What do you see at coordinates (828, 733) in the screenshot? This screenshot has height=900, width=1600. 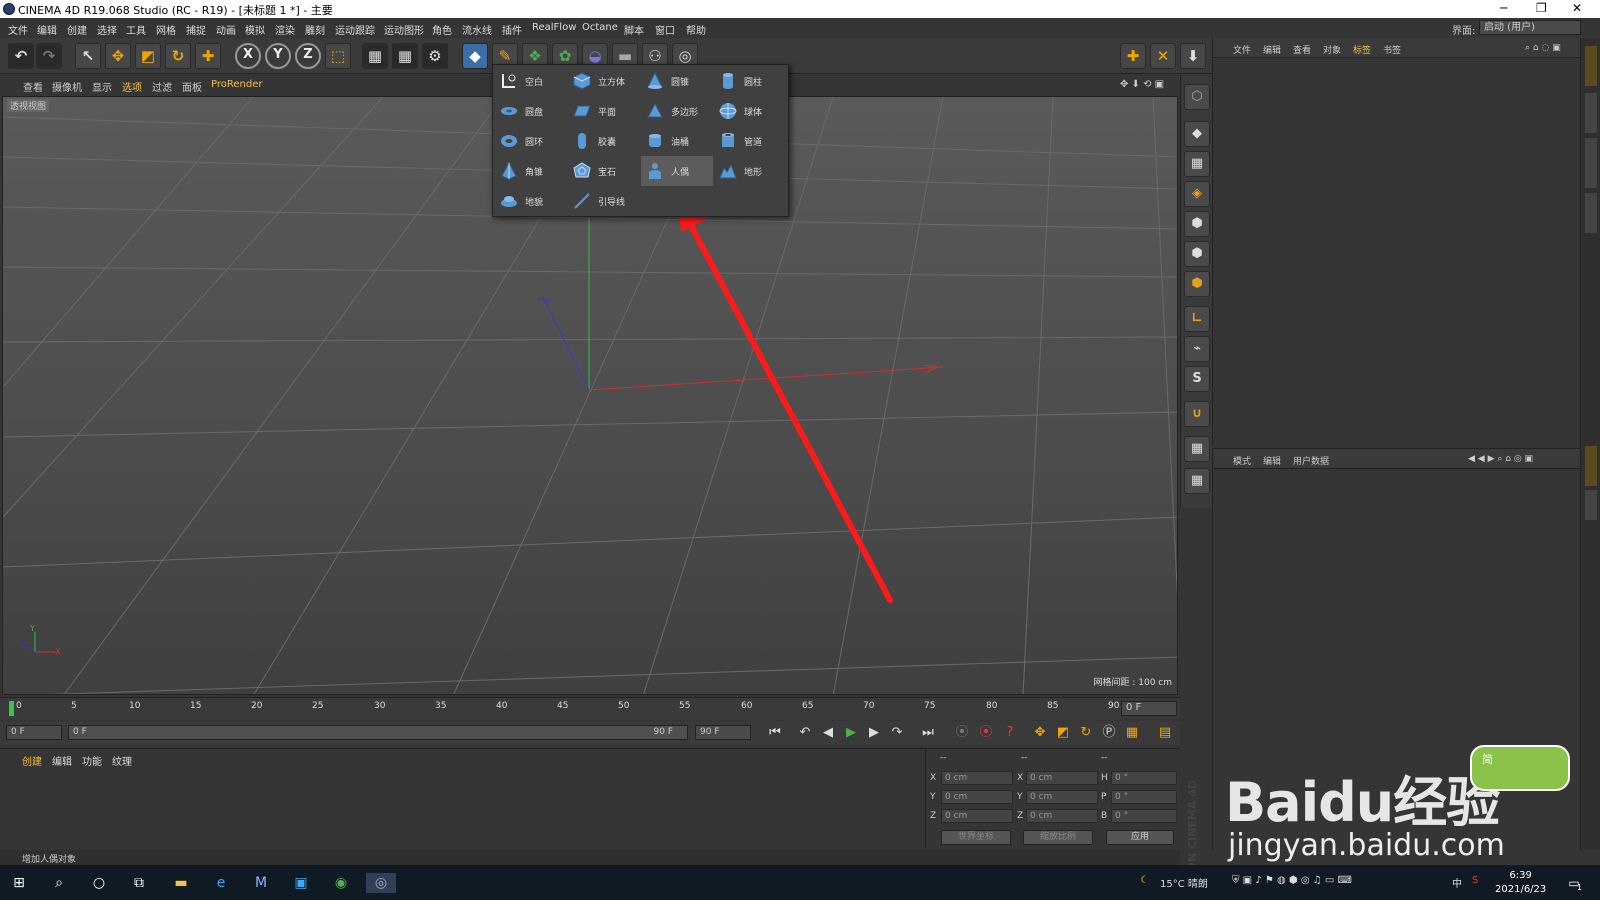 I see `previous-frame-icon: ◀` at bounding box center [828, 733].